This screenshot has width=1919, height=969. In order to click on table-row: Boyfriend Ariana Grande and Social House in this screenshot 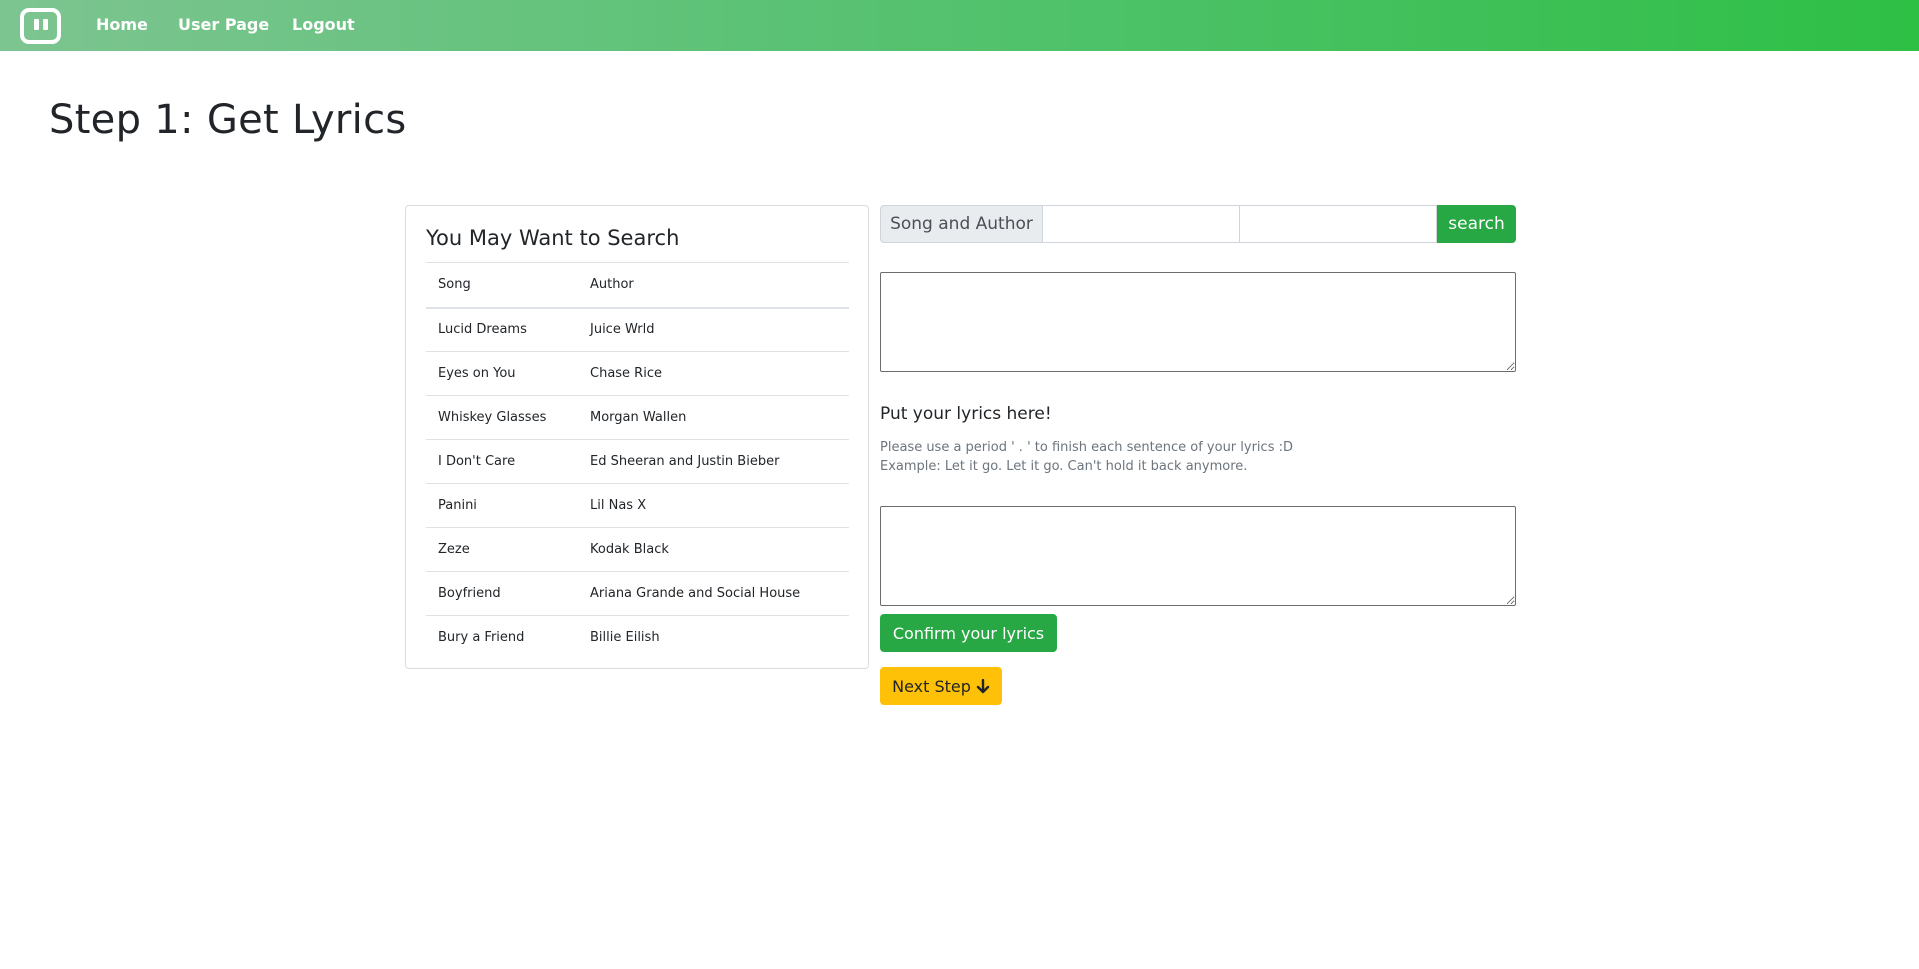, I will do `click(637, 593)`.